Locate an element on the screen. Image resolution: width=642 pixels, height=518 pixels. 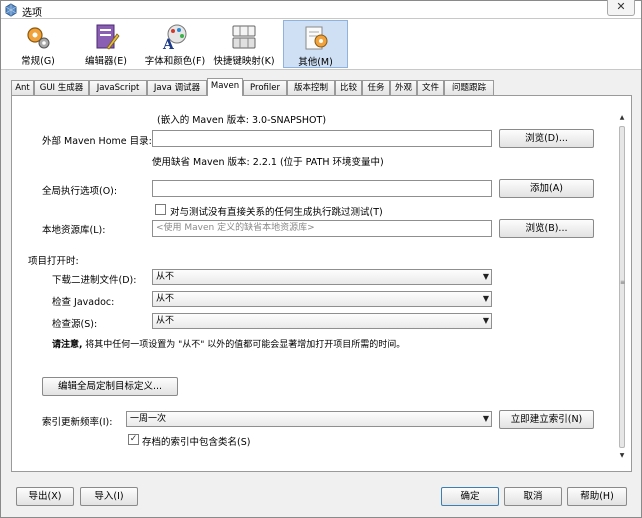
ok-button: 确定 is located at coordinates (470, 496).